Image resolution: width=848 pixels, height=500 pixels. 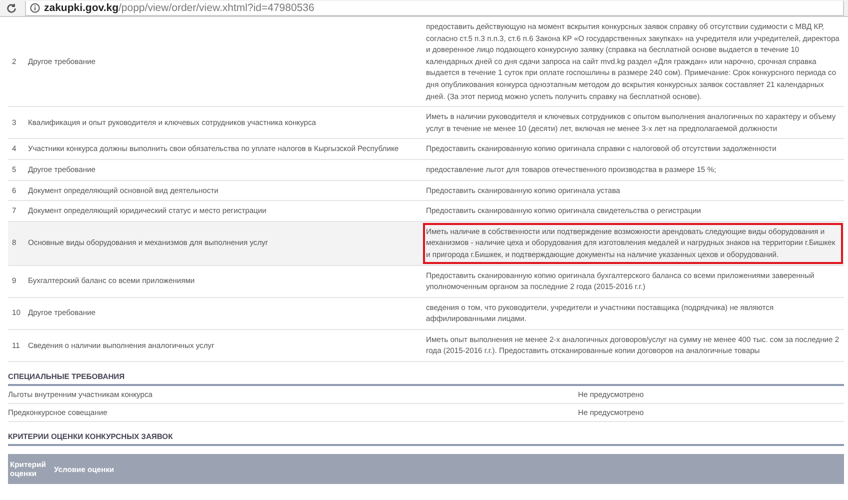 I want to click on reload-icon, so click(x=11, y=8).